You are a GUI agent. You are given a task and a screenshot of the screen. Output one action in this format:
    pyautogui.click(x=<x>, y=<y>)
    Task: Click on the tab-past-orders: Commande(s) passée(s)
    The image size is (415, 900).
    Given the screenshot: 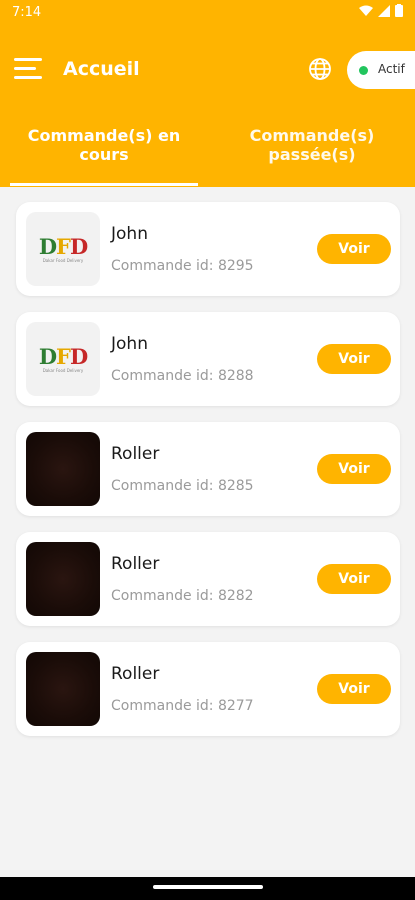 What is the action you would take?
    pyautogui.click(x=312, y=145)
    